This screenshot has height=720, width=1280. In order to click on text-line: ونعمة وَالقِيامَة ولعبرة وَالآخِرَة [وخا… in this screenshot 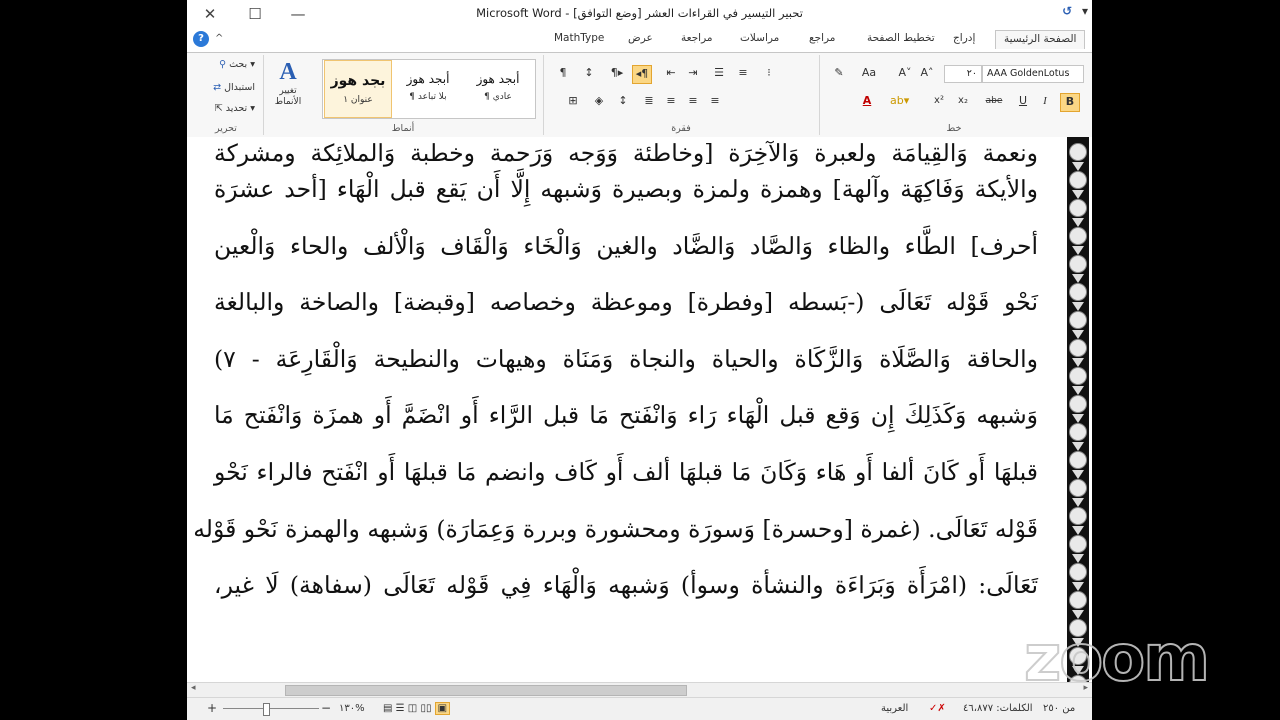, I will do `click(626, 153)`.